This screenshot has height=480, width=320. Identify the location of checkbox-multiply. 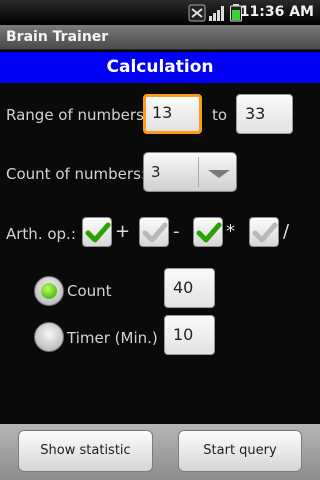
(208, 232).